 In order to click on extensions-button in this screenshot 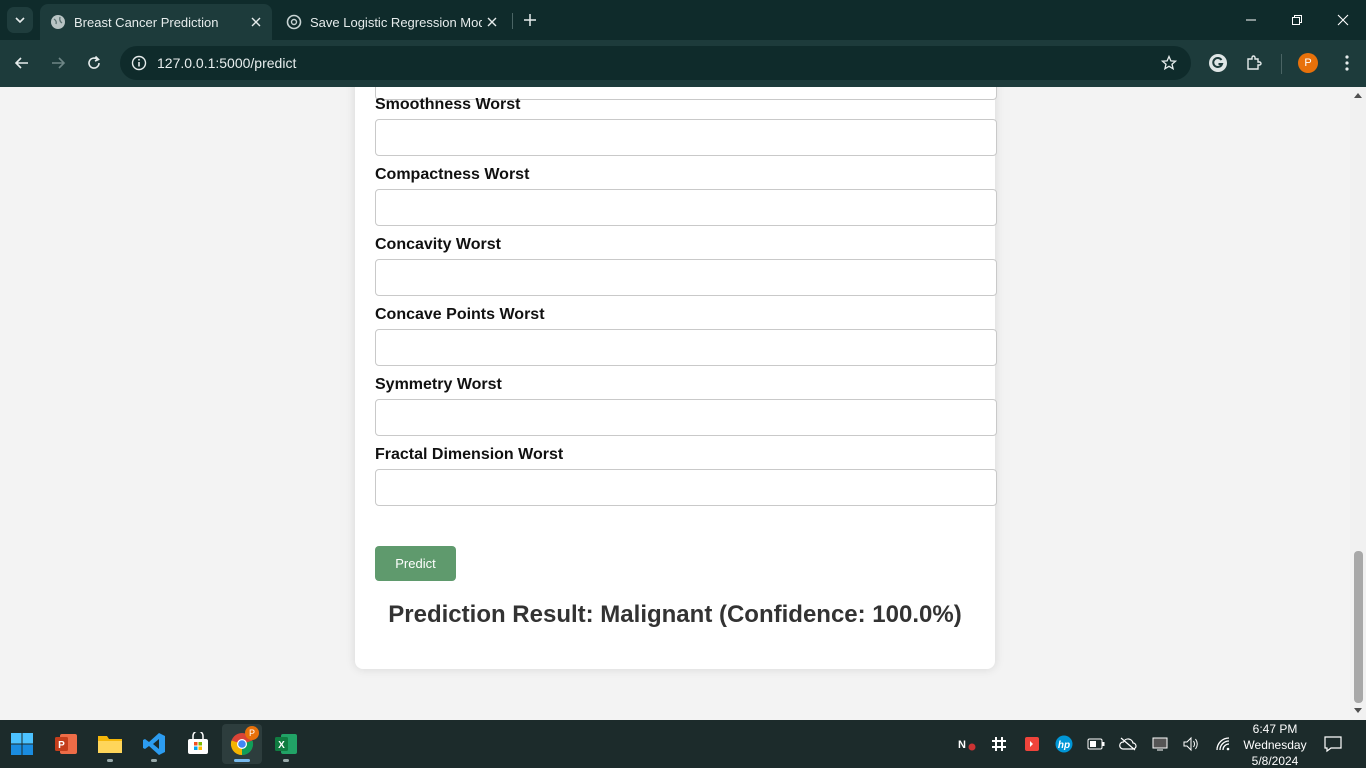, I will do `click(1254, 63)`.